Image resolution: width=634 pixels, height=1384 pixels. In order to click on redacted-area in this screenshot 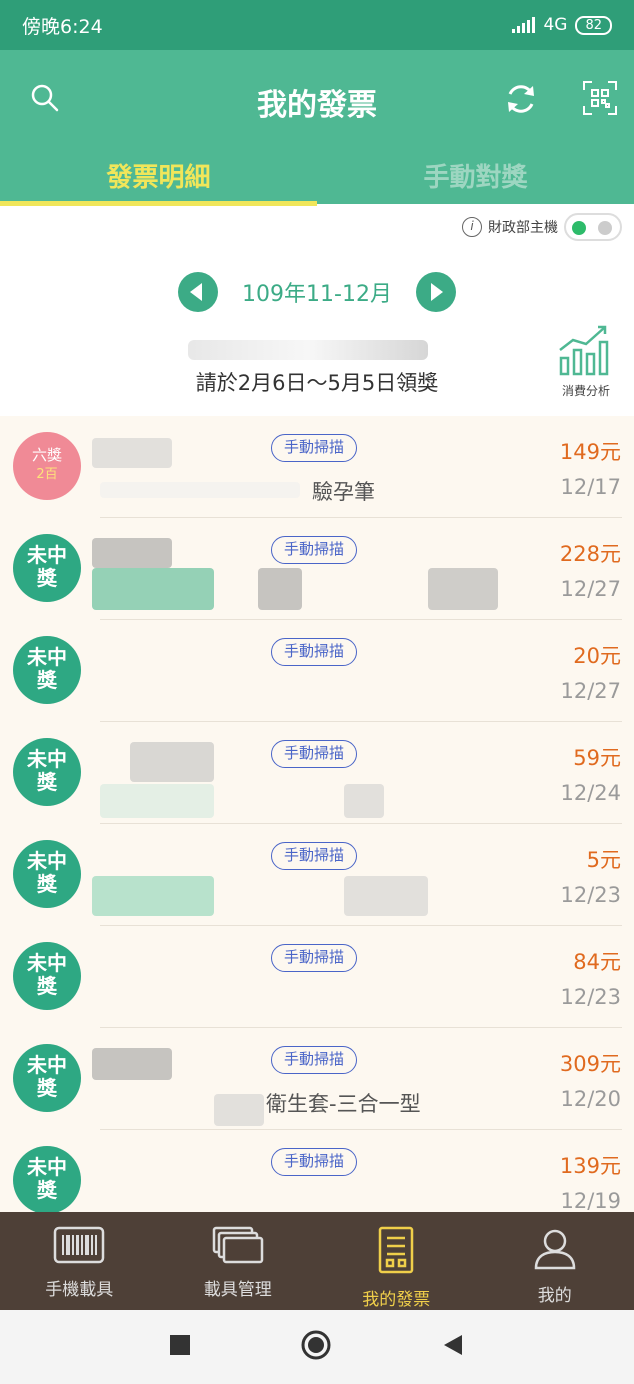, I will do `click(308, 350)`.